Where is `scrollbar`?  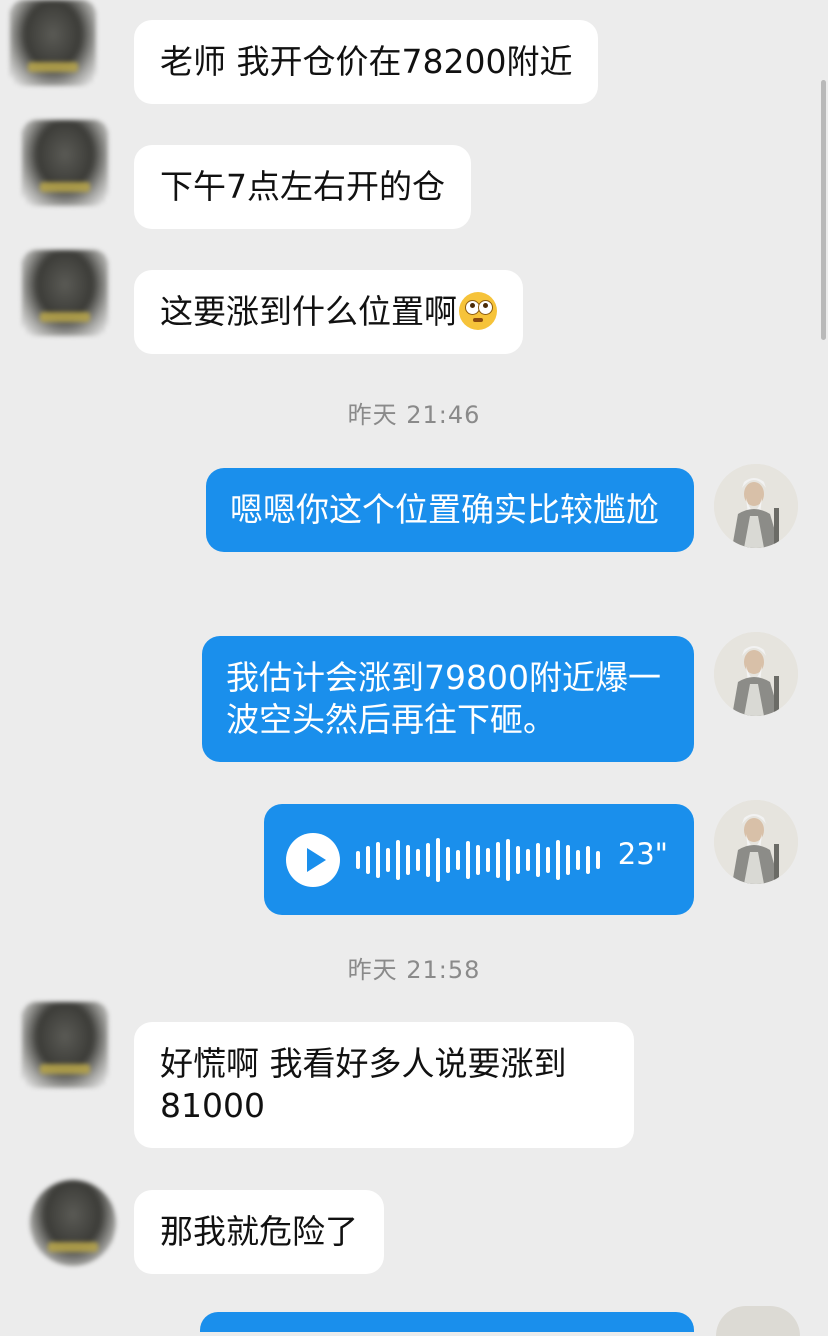
scrollbar is located at coordinates (823, 210).